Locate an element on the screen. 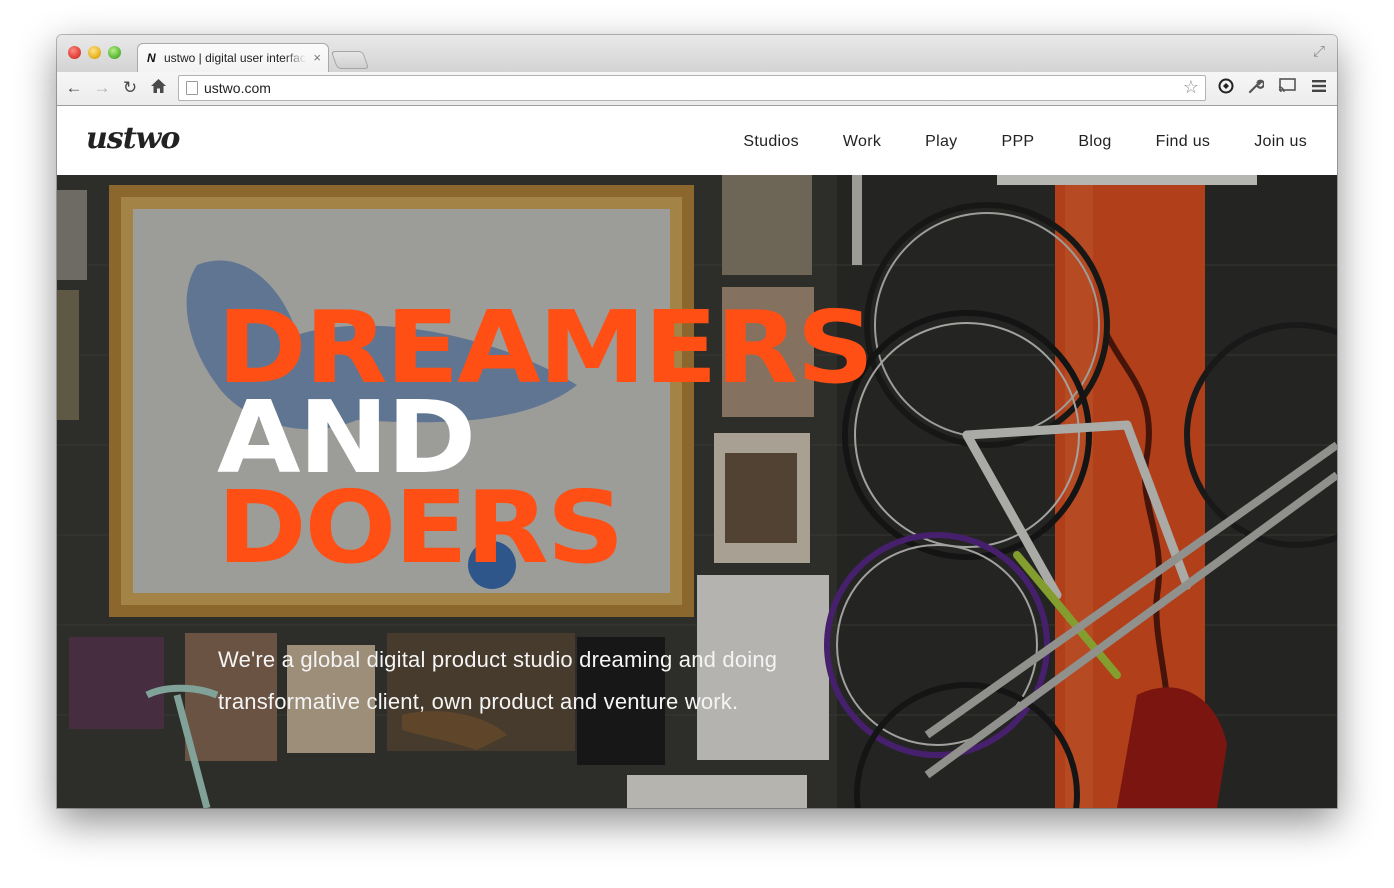 This screenshot has width=1394, height=888. cast-icon is located at coordinates (1287, 88).